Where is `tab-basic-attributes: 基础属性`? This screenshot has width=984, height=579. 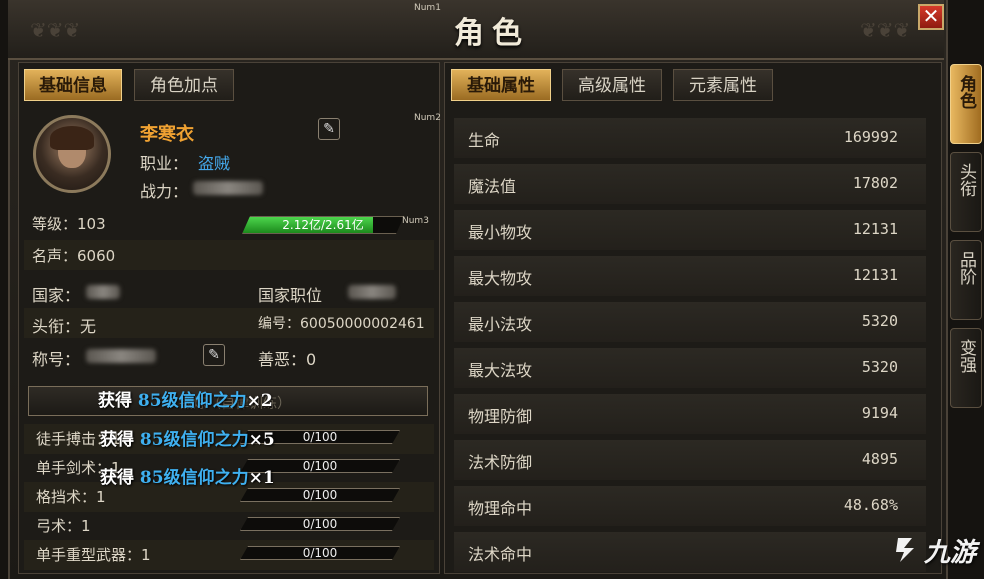
tab-basic-attributes: 基础属性 is located at coordinates (501, 85).